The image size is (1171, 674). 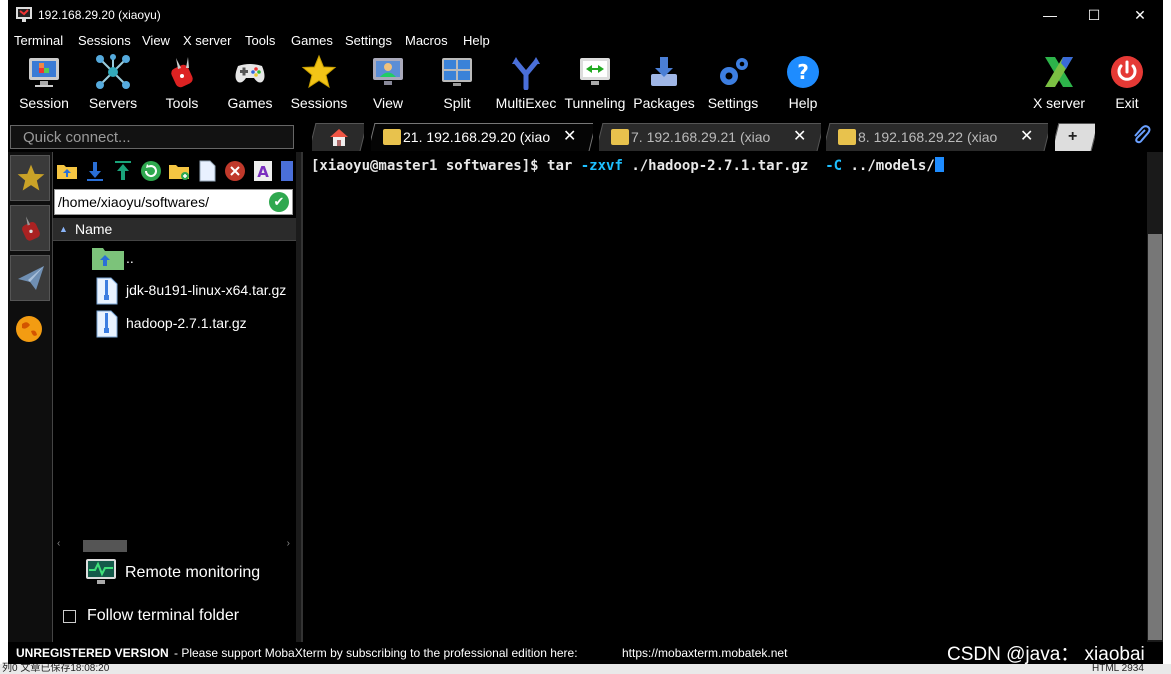 What do you see at coordinates (151, 171) in the screenshot?
I see `refresh-icon` at bounding box center [151, 171].